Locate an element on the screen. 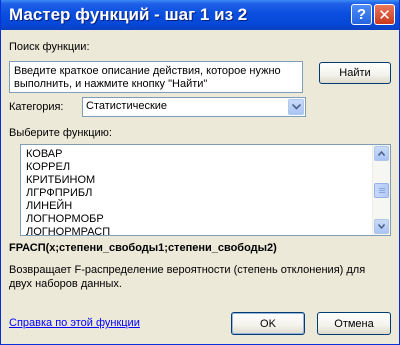 Image resolution: width=400 pixels, height=345 pixels. help-icon: ? is located at coordinates (361, 14).